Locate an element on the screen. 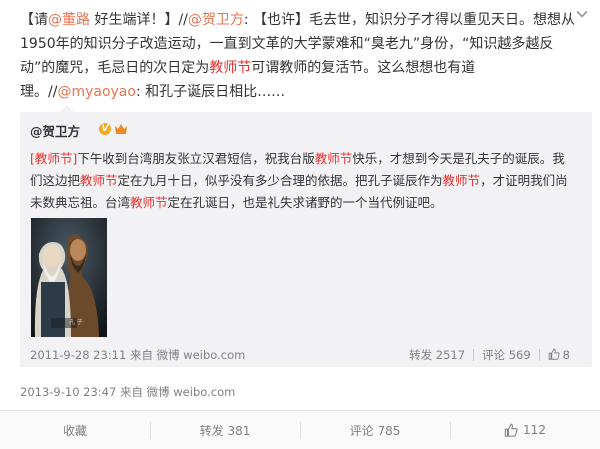 This screenshot has height=449, width=600. like-count: 112 is located at coordinates (534, 430).